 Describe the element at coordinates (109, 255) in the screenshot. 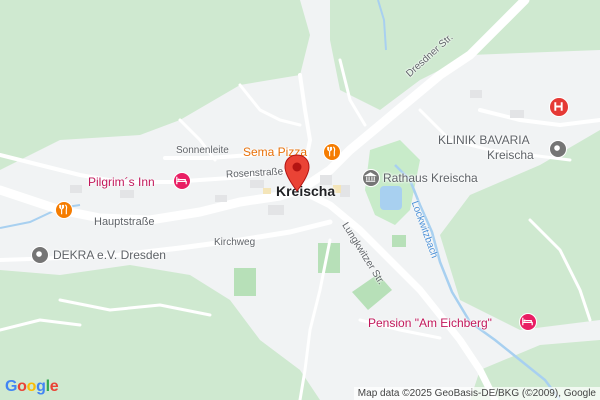

I see `poi-label-dekra: DEKRA e.V. Dresden` at that location.